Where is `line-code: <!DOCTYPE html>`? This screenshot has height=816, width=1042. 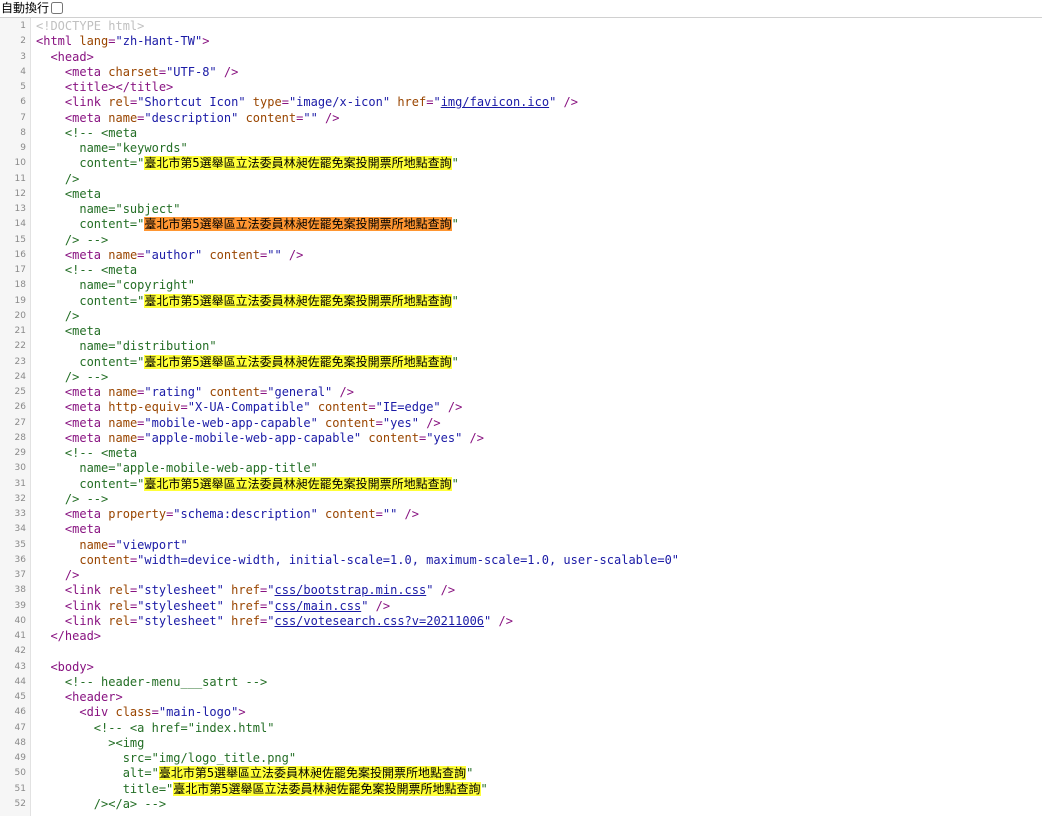 line-code: <!DOCTYPE html> is located at coordinates (90, 26).